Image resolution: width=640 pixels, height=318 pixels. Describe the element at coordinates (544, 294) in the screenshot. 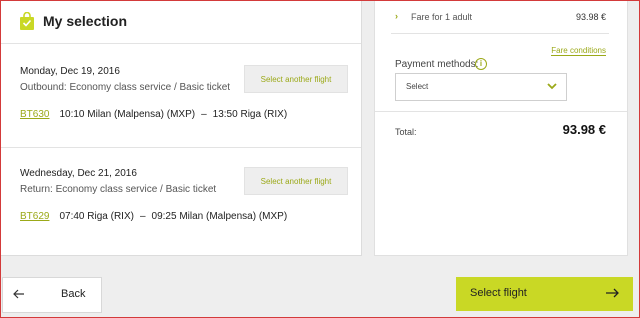

I see `select-flight-button: Select flight` at that location.